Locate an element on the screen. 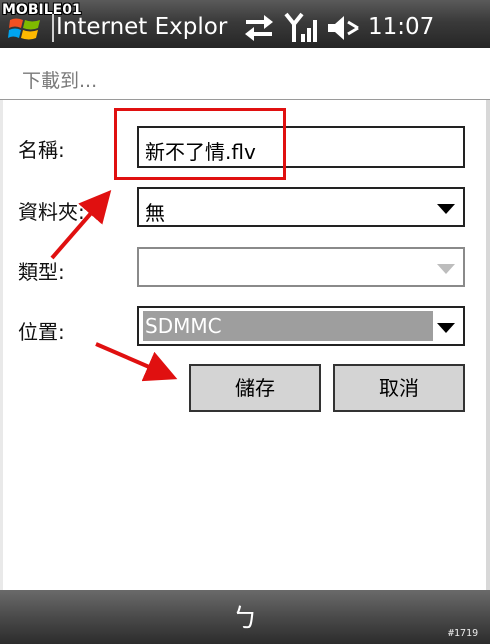 The image size is (490, 644). cancel-button: 取消 is located at coordinates (399, 388).